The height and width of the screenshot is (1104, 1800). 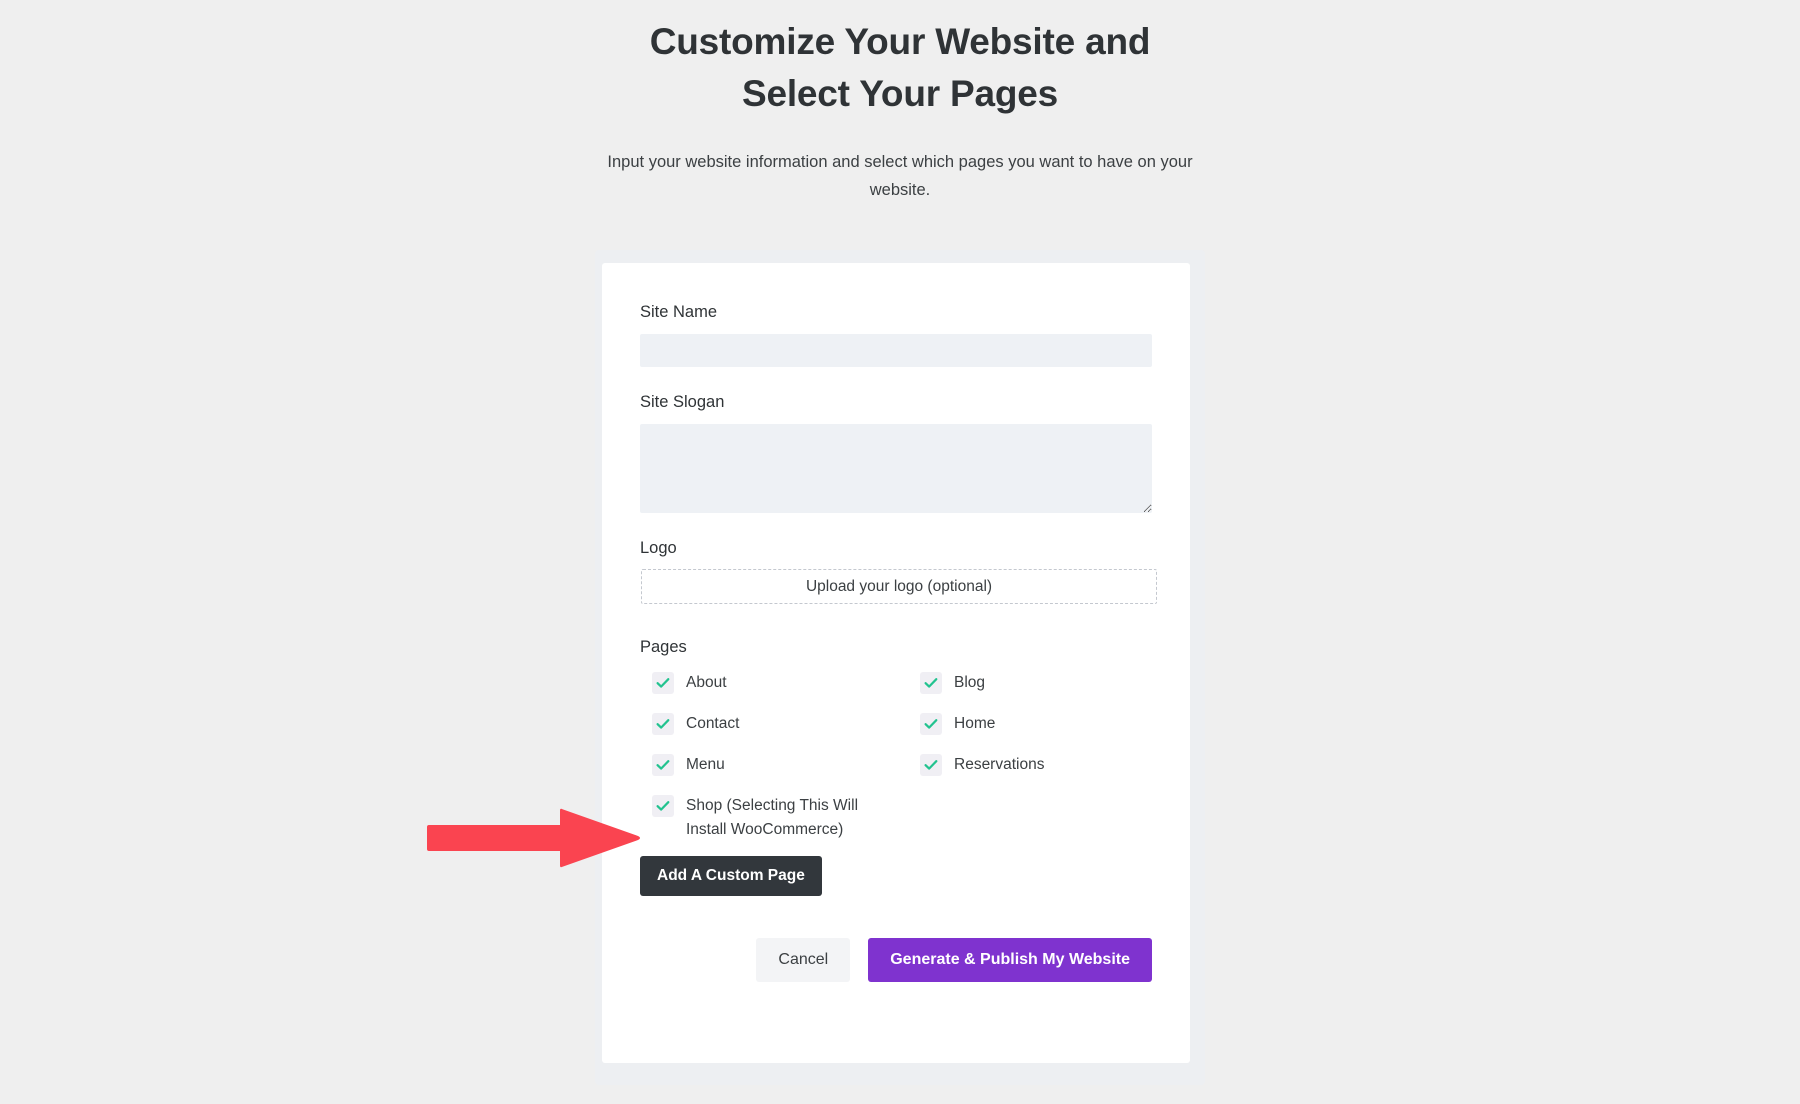 What do you see at coordinates (1040, 691) in the screenshot?
I see `page-checkbox-blog: Blog` at bounding box center [1040, 691].